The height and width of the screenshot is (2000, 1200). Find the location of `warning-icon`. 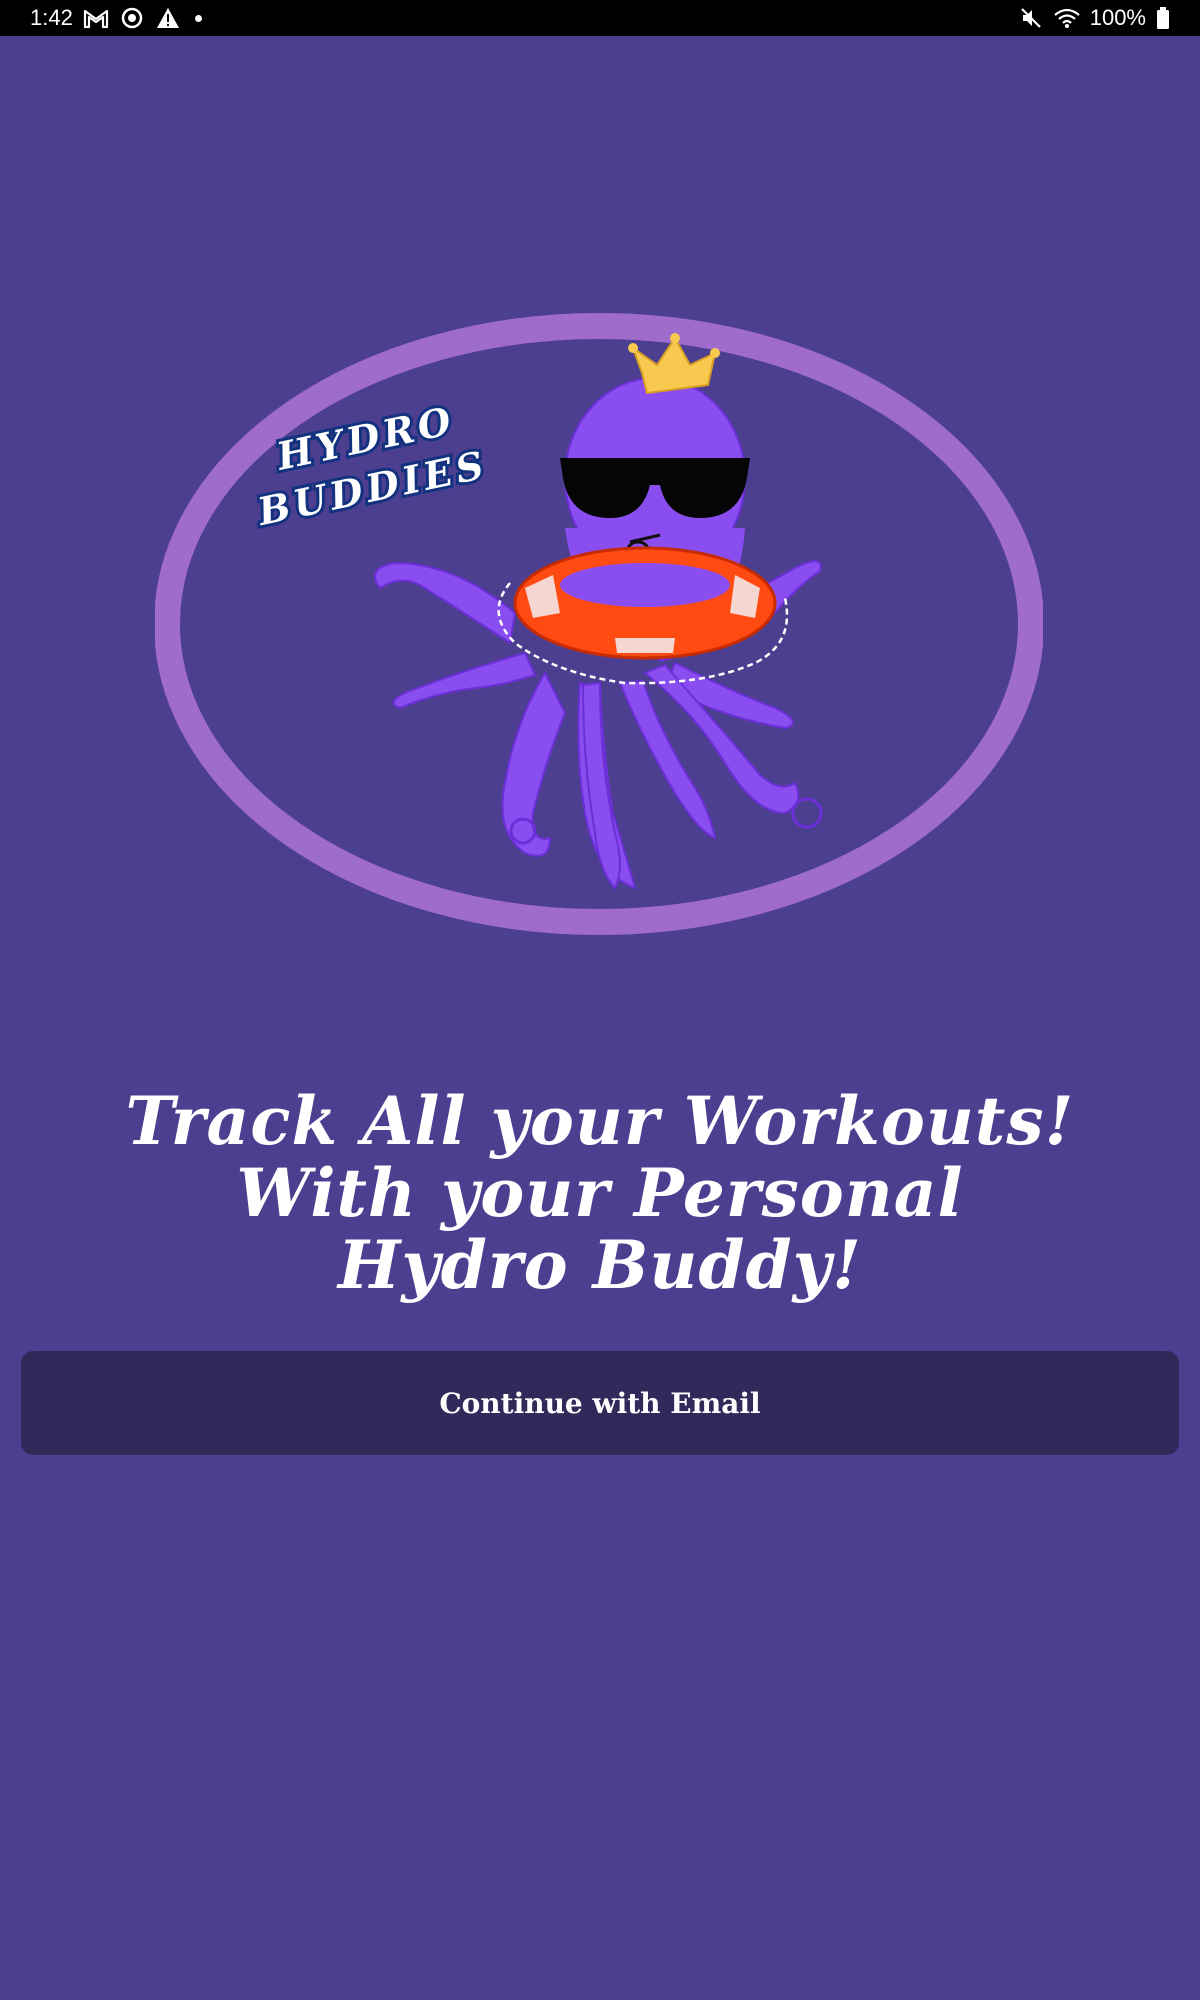

warning-icon is located at coordinates (168, 18).